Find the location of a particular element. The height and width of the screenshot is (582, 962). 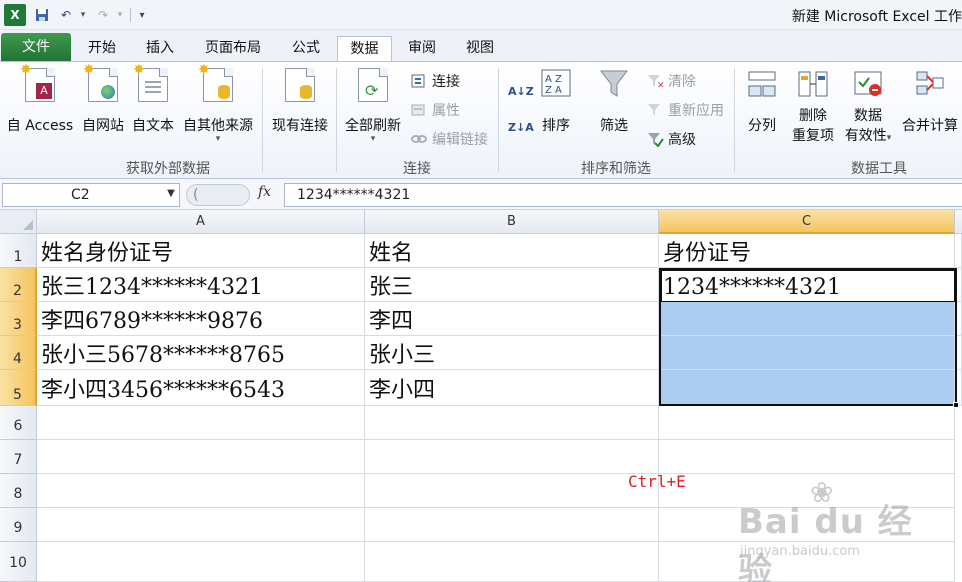

redo-icon: ↷ is located at coordinates (103, 15).